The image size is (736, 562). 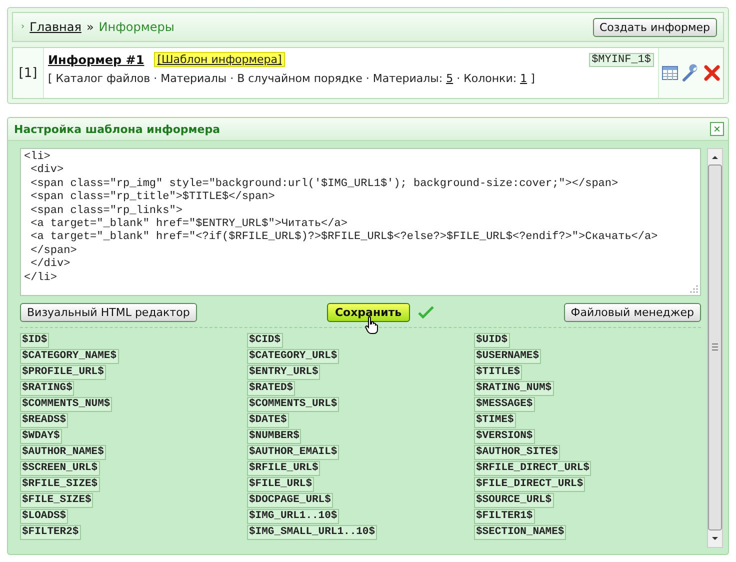 What do you see at coordinates (368, 312) in the screenshot?
I see `save-button: Сохранить` at bounding box center [368, 312].